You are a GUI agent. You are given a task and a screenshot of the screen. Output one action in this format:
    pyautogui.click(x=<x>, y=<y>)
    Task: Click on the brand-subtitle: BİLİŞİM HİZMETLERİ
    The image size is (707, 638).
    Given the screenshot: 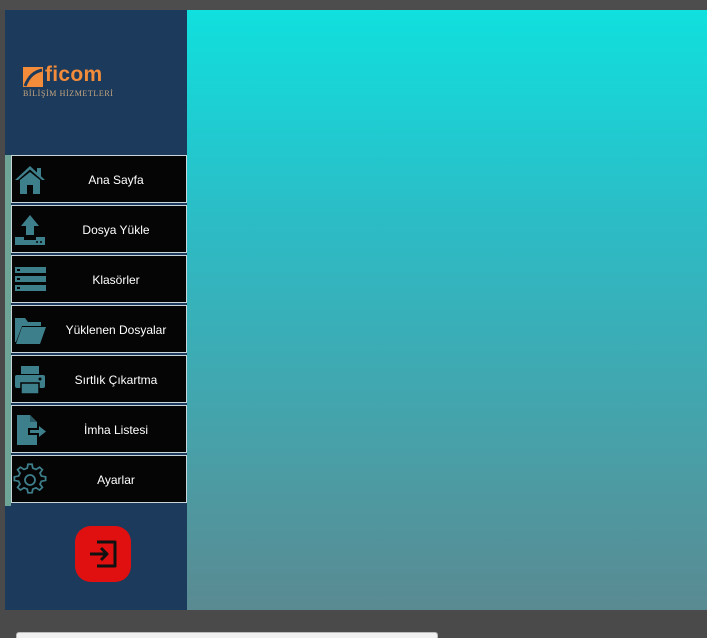 What is the action you would take?
    pyautogui.click(x=68, y=93)
    